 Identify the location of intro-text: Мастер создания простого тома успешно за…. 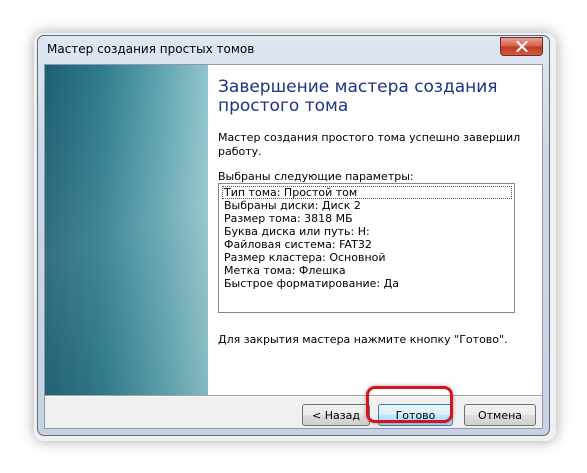
(369, 144).